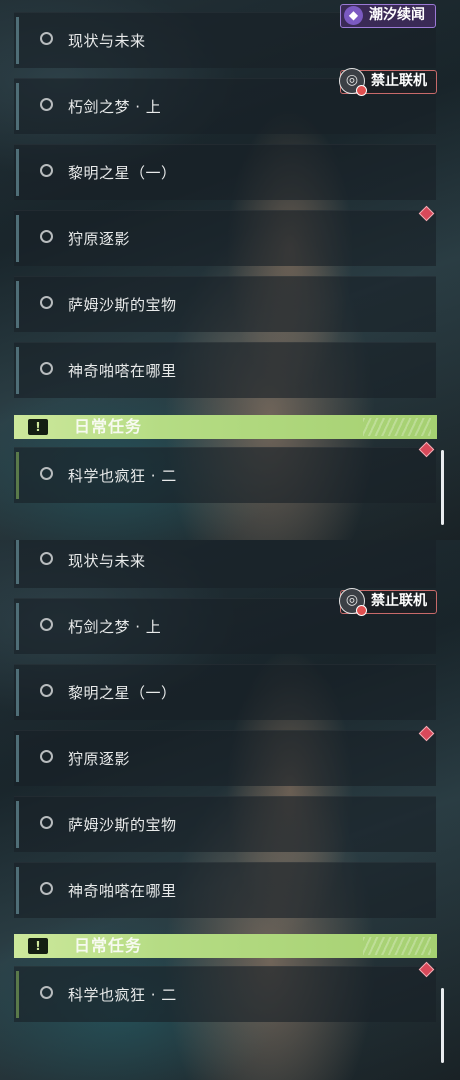 The image size is (460, 1080). Describe the element at coordinates (353, 15) in the screenshot. I see `tide-logo-icon: ◆` at that location.